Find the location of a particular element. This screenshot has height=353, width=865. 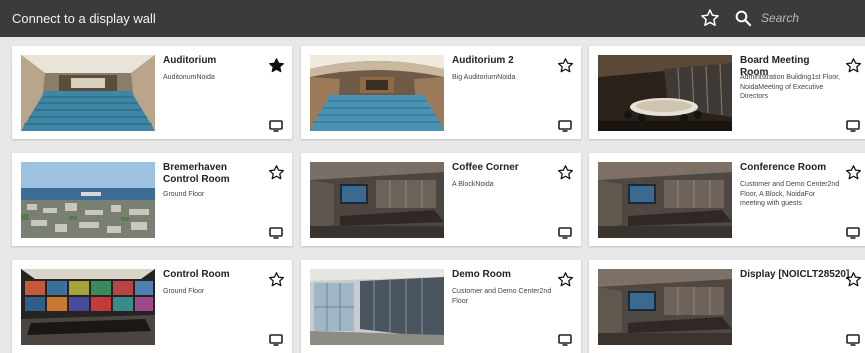

bremerhaven-photo is located at coordinates (88, 200).